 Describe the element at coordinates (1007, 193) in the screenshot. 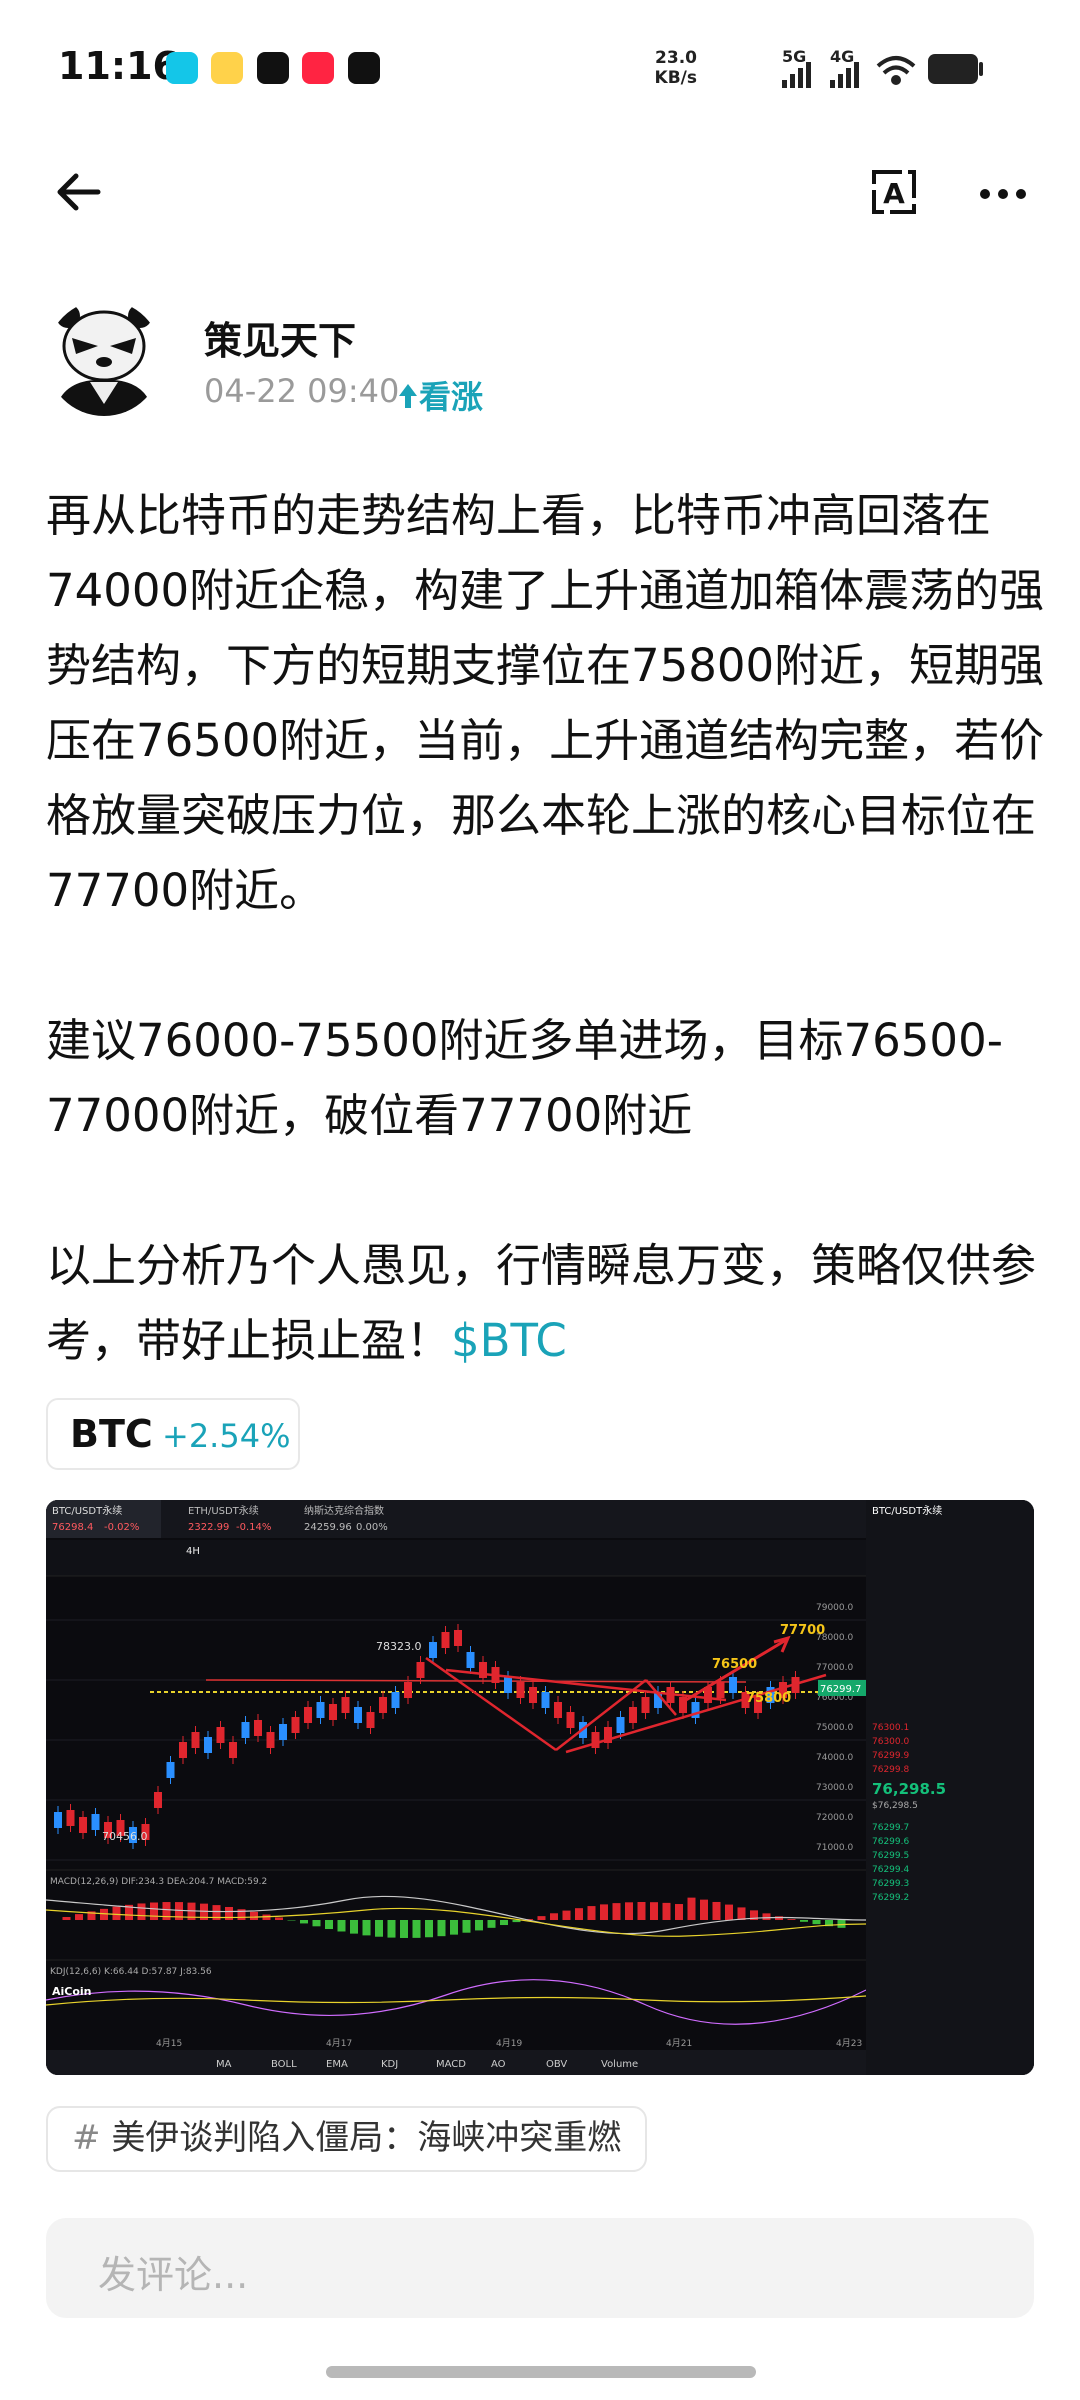

I see `more-icon` at that location.